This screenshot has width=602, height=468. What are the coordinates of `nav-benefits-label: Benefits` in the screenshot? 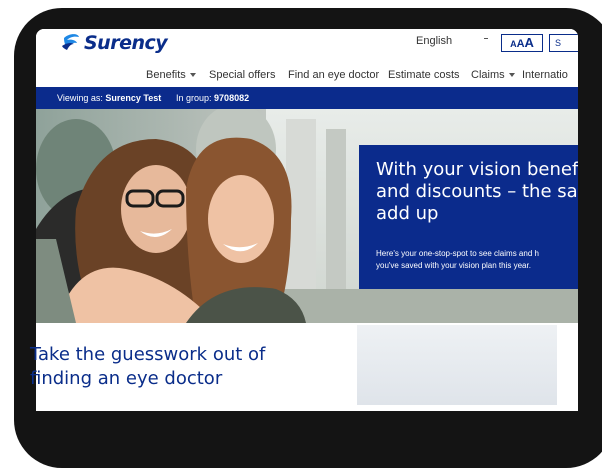 It's located at (166, 75).